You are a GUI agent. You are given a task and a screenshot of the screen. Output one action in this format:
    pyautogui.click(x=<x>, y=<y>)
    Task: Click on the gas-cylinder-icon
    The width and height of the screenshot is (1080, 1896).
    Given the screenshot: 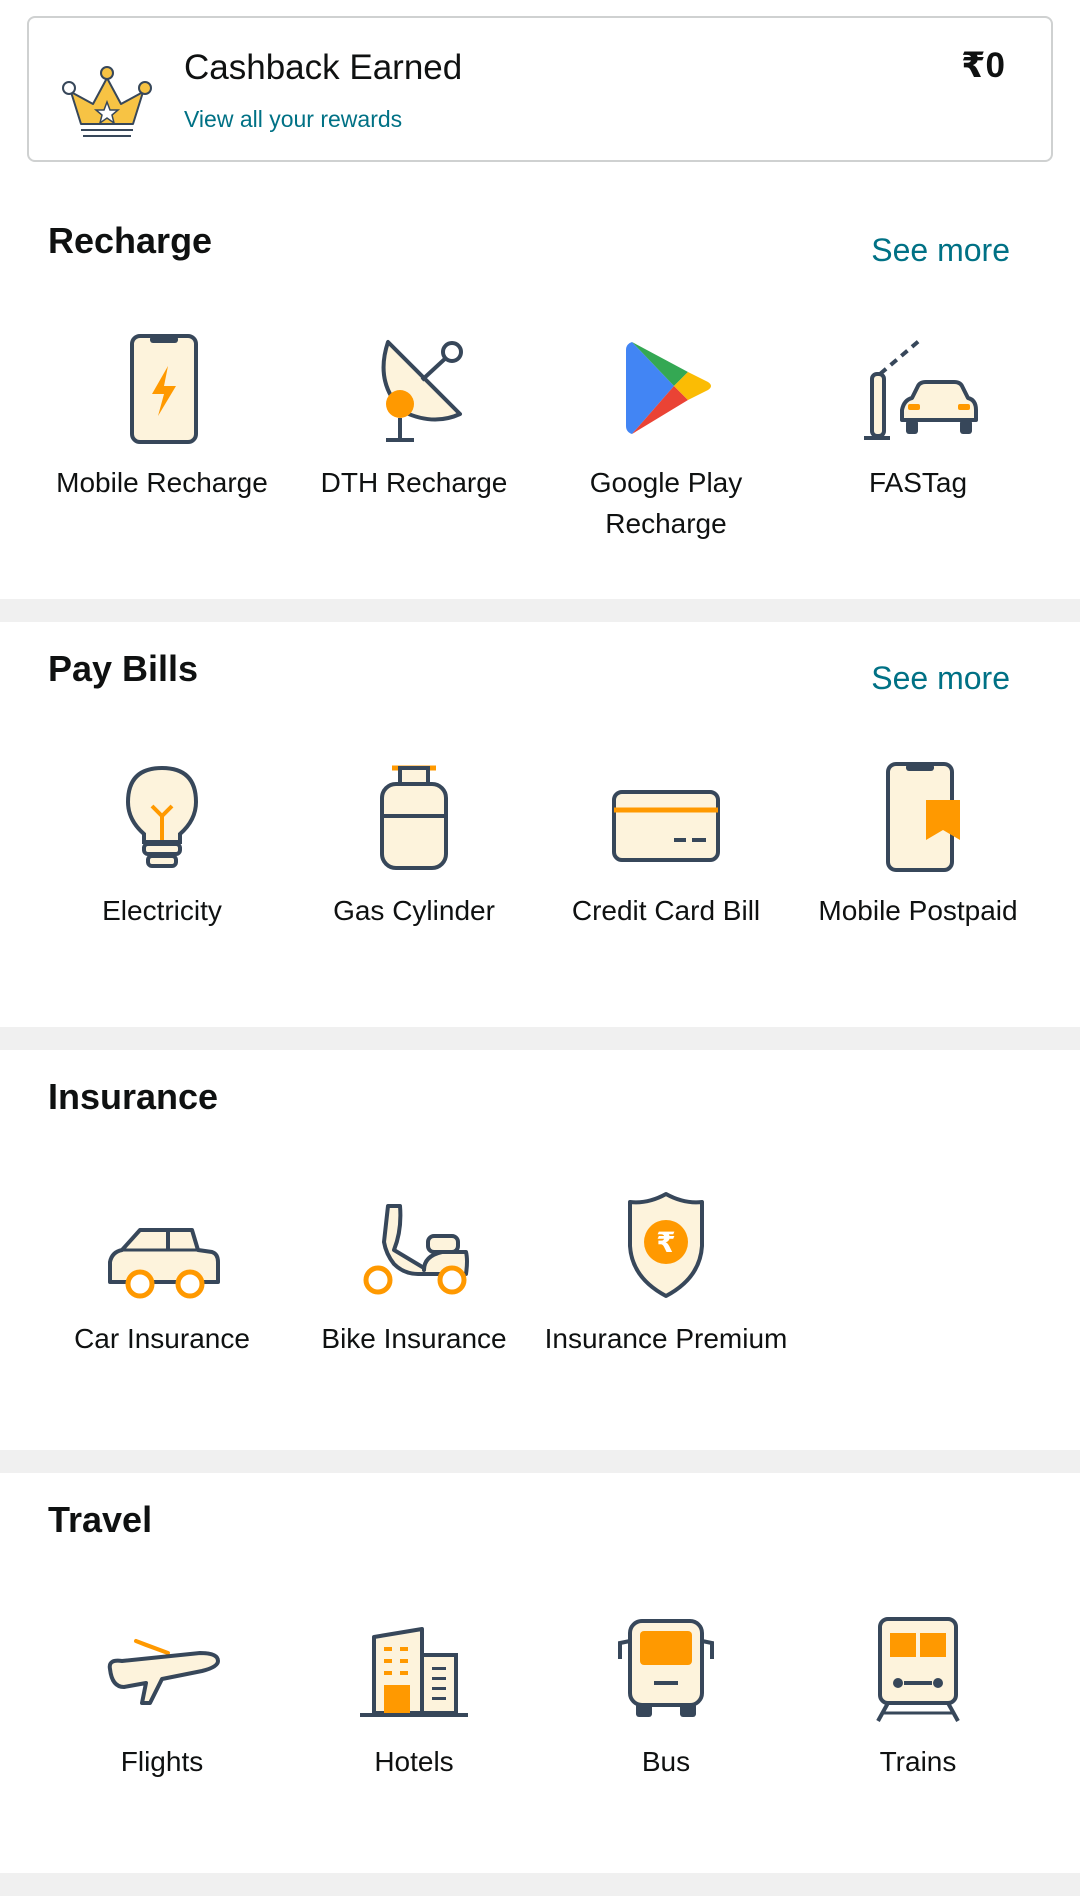 What is the action you would take?
    pyautogui.click(x=414, y=817)
    